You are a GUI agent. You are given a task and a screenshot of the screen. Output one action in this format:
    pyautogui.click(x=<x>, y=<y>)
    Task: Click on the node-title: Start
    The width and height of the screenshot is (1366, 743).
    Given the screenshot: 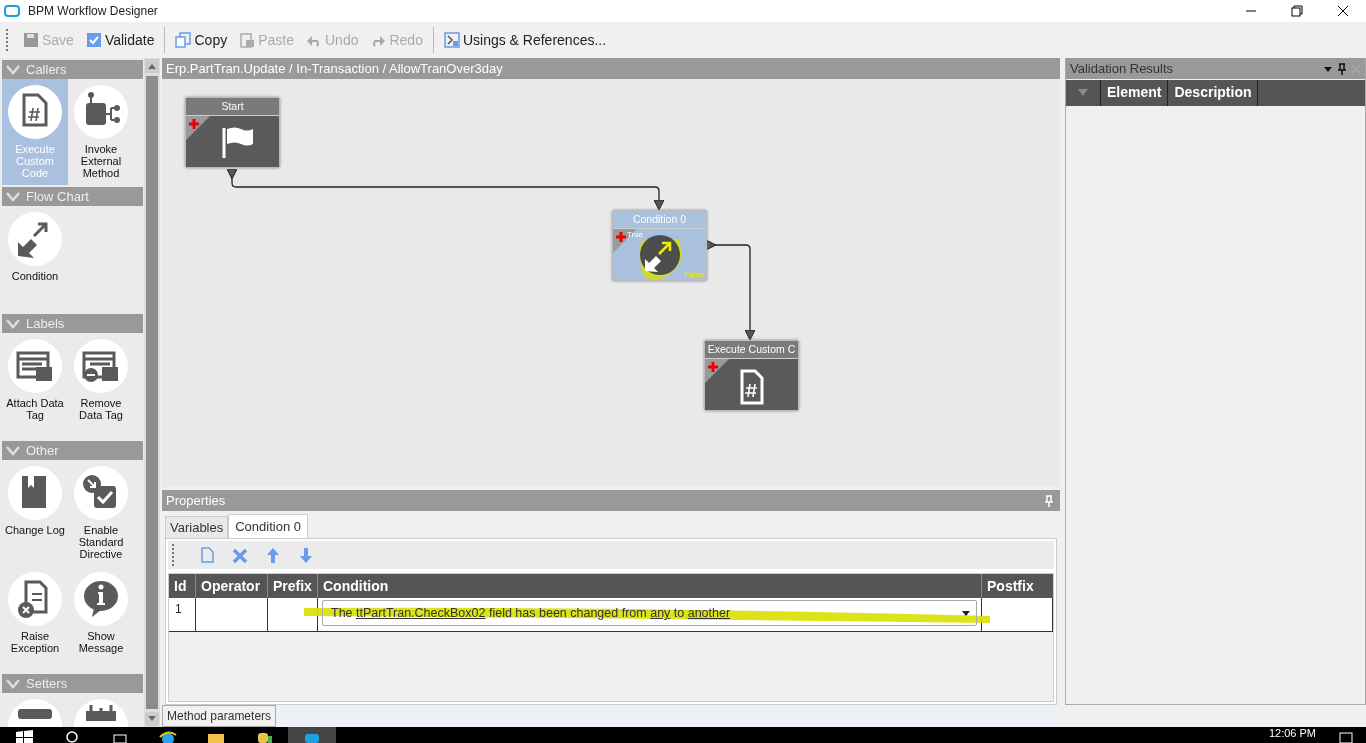 What is the action you would take?
    pyautogui.click(x=232, y=107)
    